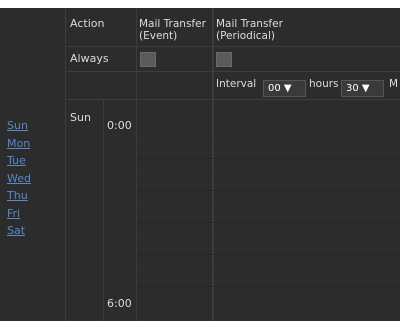 The width and height of the screenshot is (400, 321). What do you see at coordinates (19, 196) in the screenshot?
I see `day-link-thu: Thu` at bounding box center [19, 196].